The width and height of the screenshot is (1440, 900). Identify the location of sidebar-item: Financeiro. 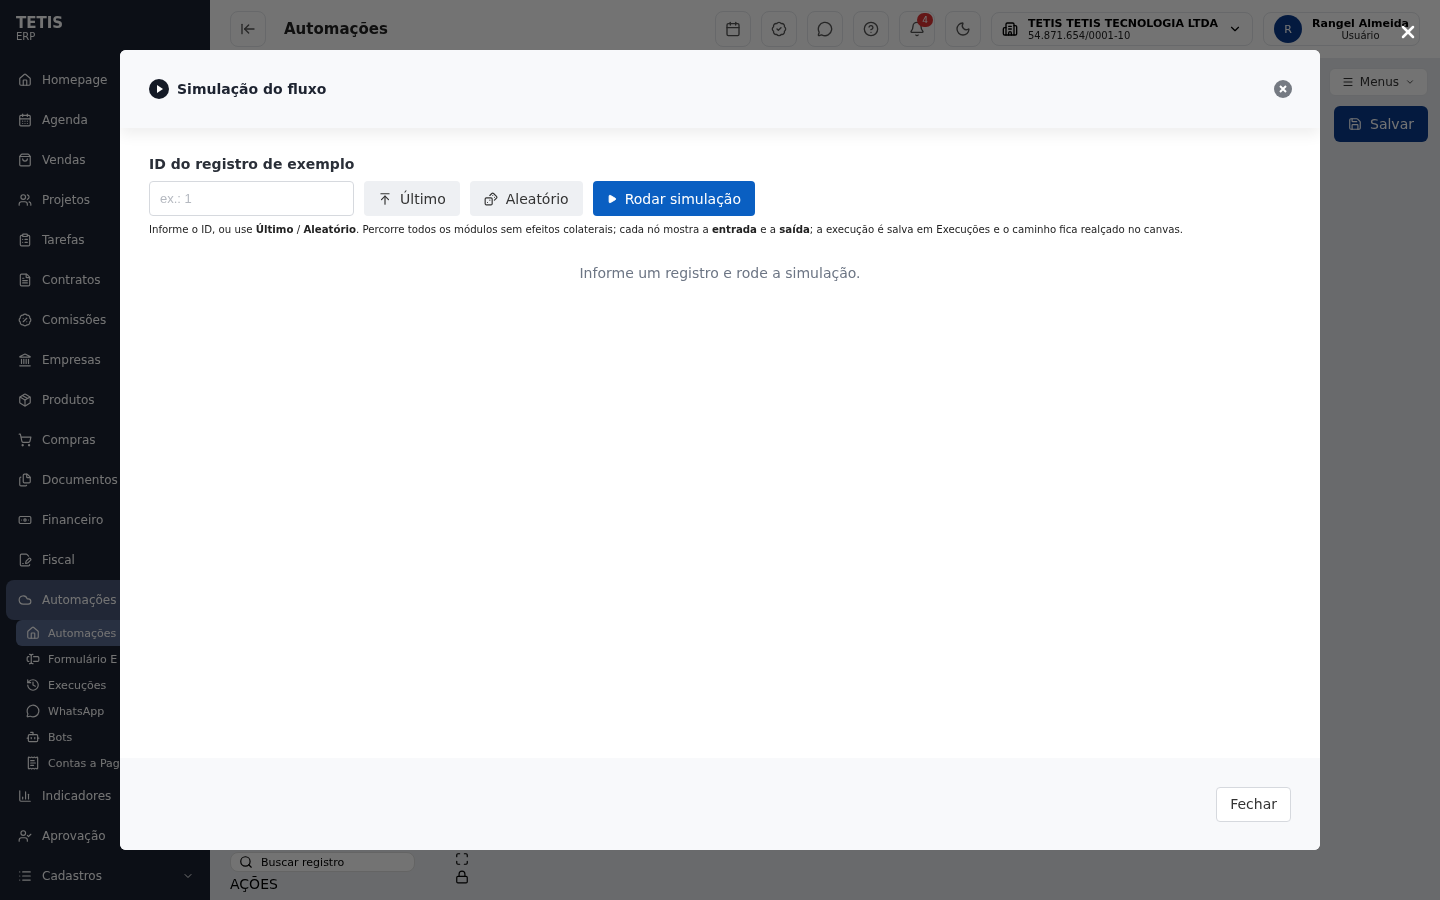
(105, 520).